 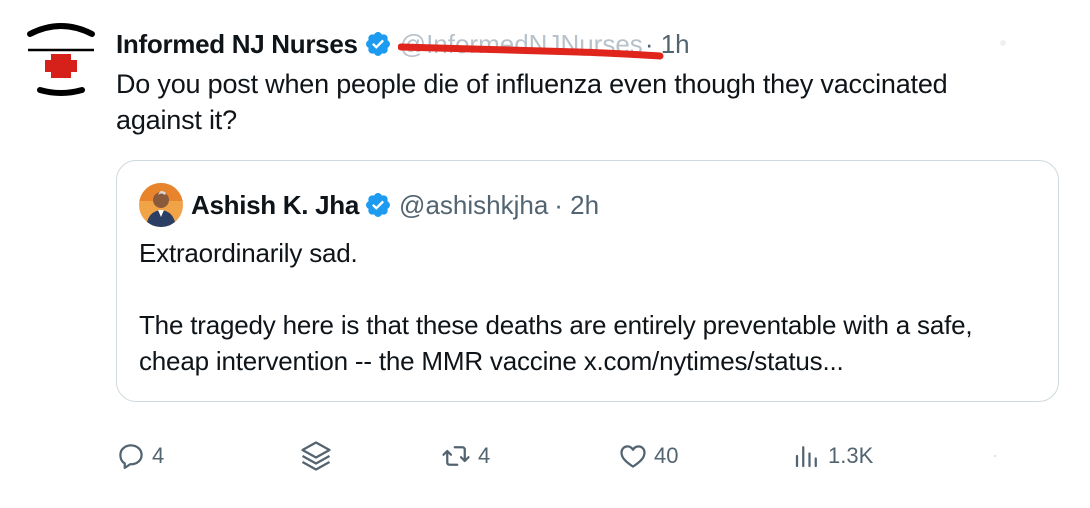 I want to click on retweet-count: 4, so click(x=484, y=455).